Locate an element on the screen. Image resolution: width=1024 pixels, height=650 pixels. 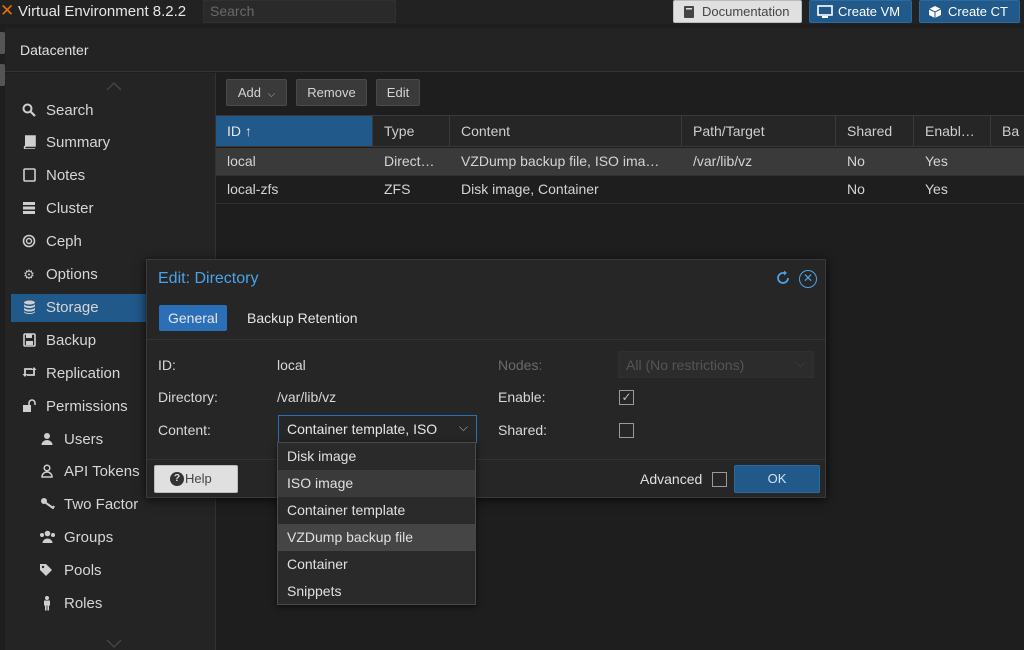
user-icon is located at coordinates (47, 440).